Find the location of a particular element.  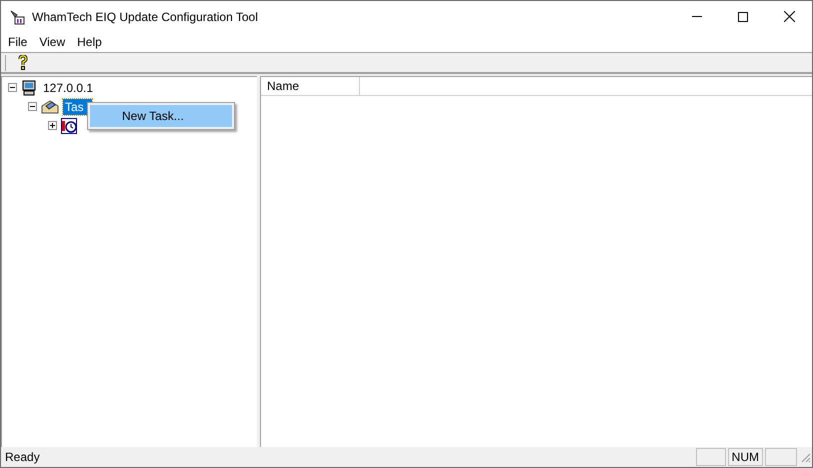

resize-grip-icon is located at coordinates (805, 457).